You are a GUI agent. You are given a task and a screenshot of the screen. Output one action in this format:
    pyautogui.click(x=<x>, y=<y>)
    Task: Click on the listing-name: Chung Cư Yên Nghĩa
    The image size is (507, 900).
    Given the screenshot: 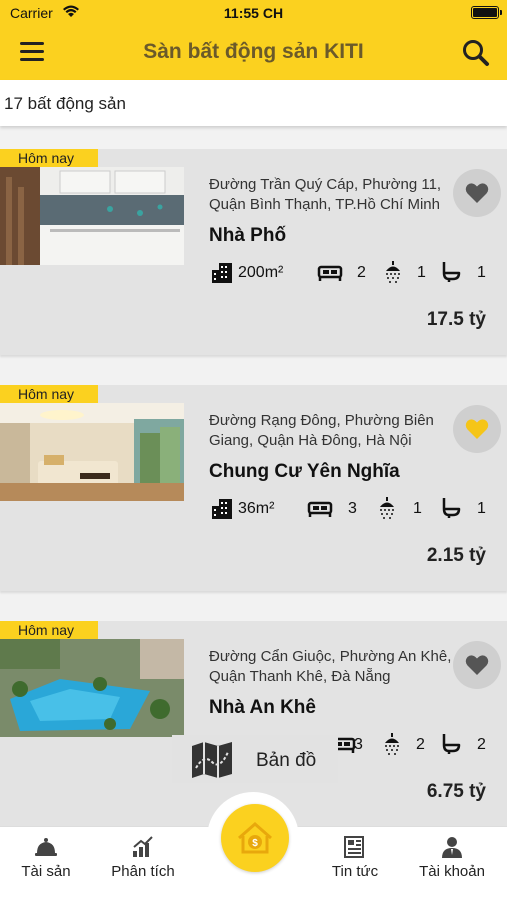 What is the action you would take?
    pyautogui.click(x=304, y=471)
    